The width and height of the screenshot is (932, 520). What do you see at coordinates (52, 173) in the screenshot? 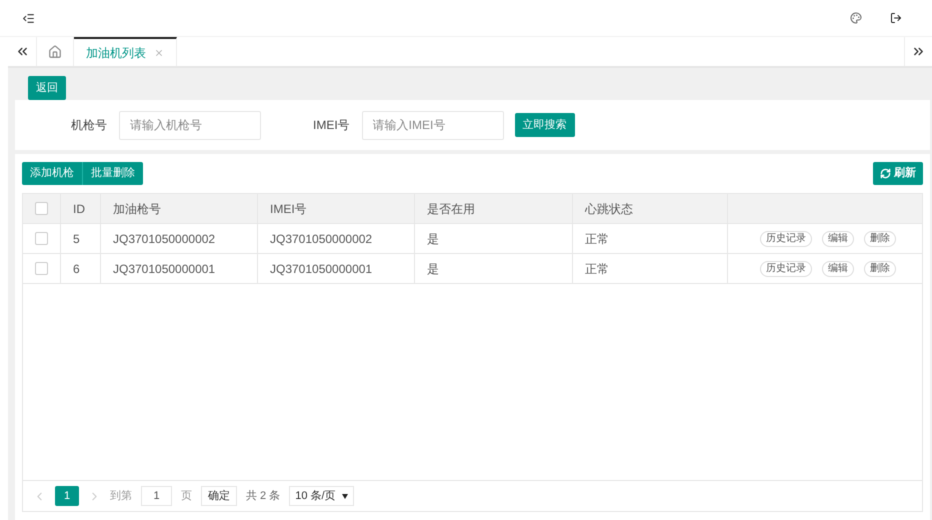
I see `toolbar-button: 添加机枪` at bounding box center [52, 173].